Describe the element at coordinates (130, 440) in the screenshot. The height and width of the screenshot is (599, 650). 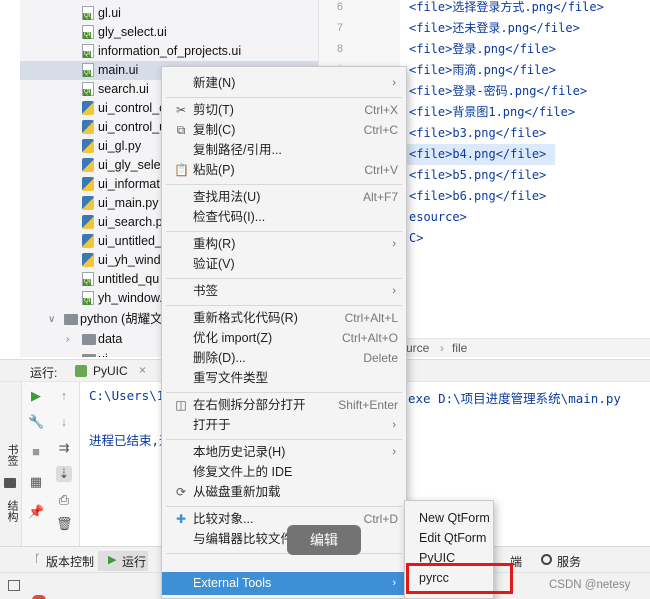
I see `console-line: 进程已结束,退` at that location.